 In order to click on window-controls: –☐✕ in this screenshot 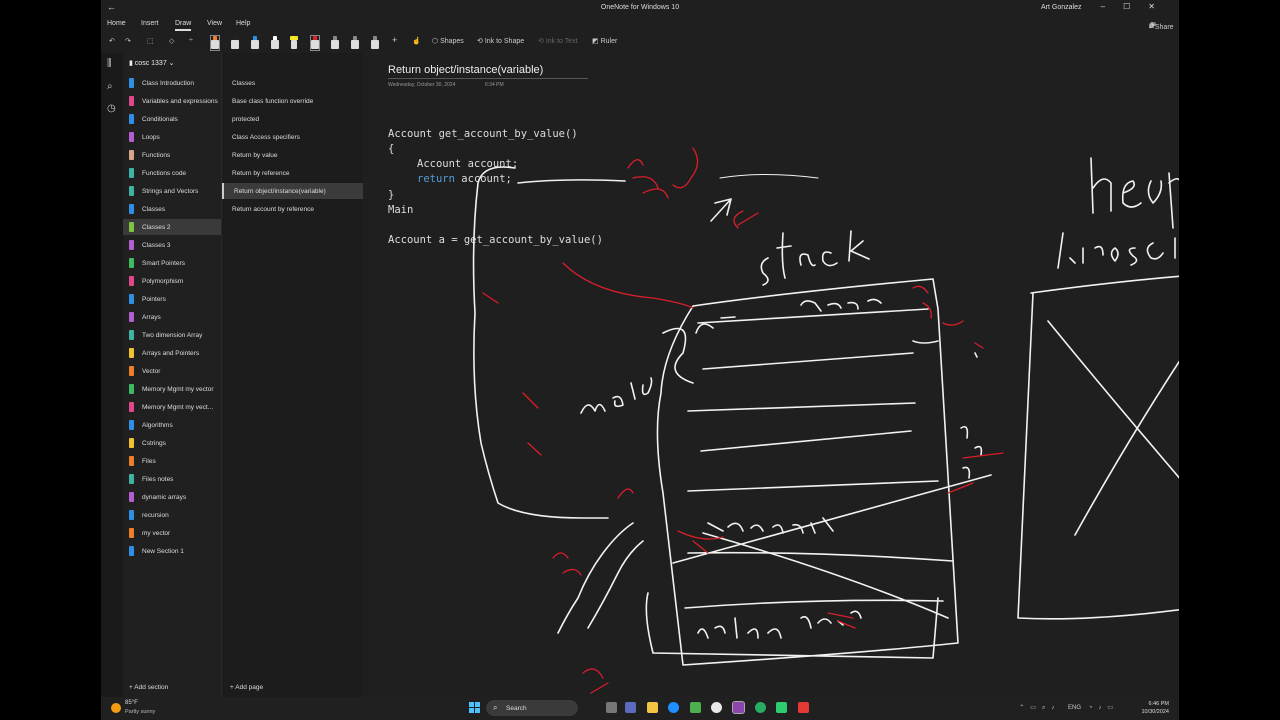, I will do `click(1137, 6)`.